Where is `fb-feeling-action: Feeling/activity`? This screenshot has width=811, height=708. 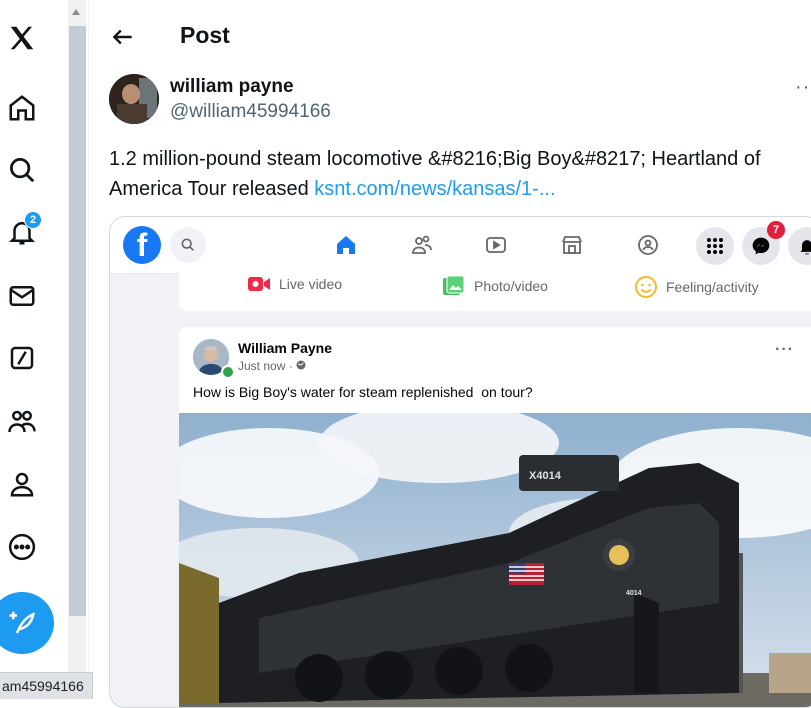 fb-feeling-action: Feeling/activity is located at coordinates (696, 287).